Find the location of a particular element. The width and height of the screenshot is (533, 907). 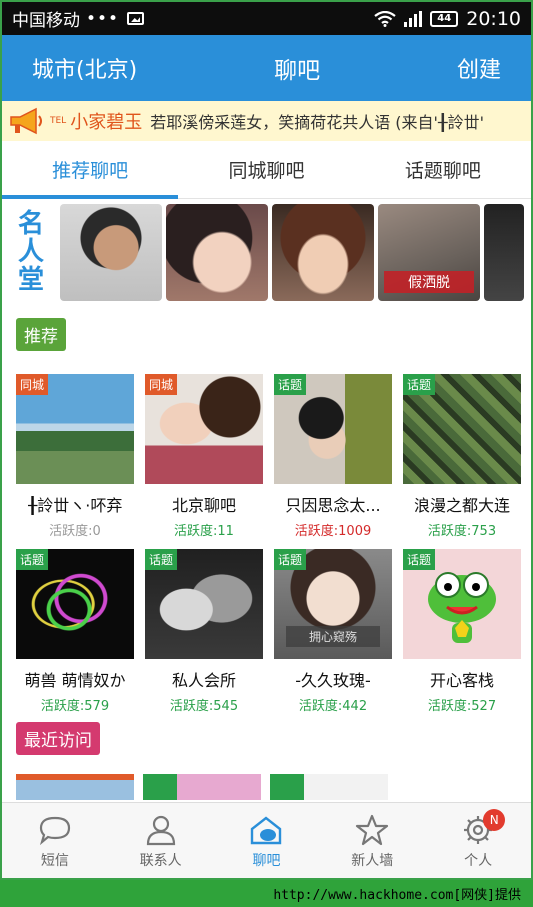

city-selector: 城市(北京) is located at coordinates (84, 68).